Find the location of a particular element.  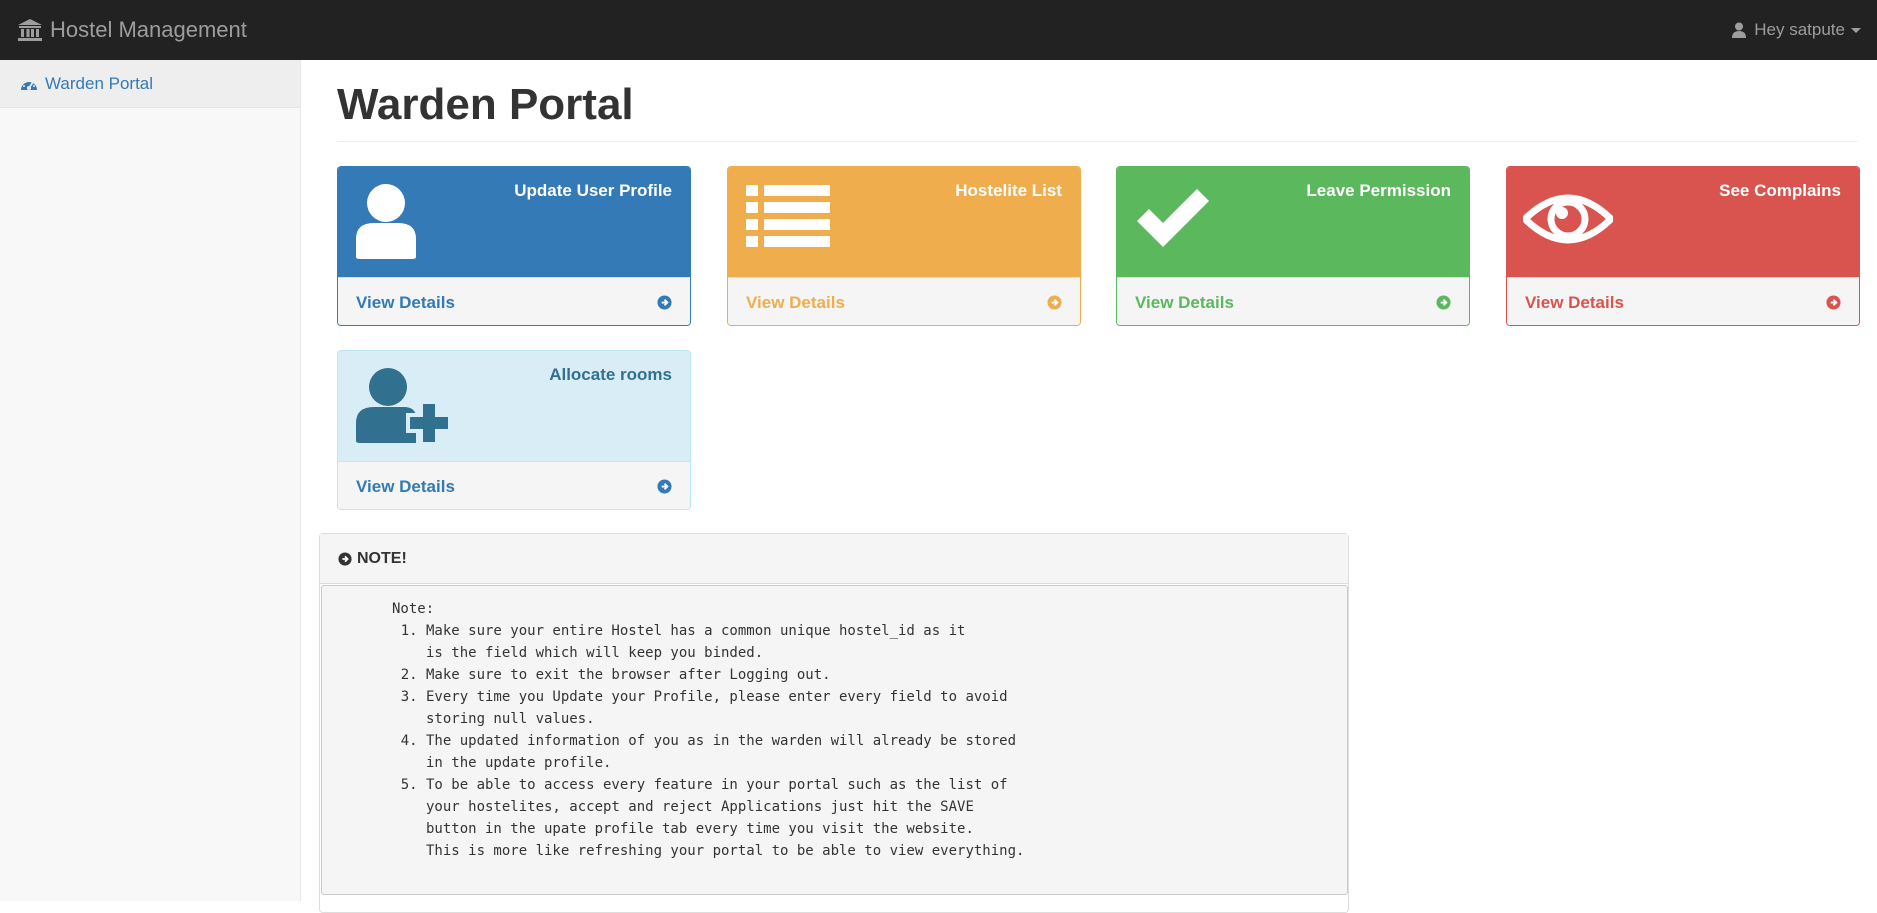

panel-leave-permission: Leave Permission View Details is located at coordinates (1293, 246).